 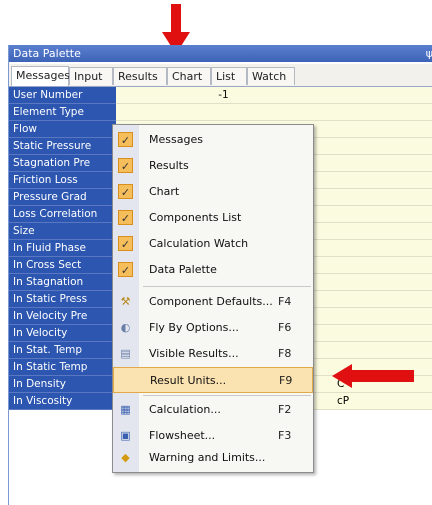 I want to click on property-label: In Density, so click(x=62, y=384).